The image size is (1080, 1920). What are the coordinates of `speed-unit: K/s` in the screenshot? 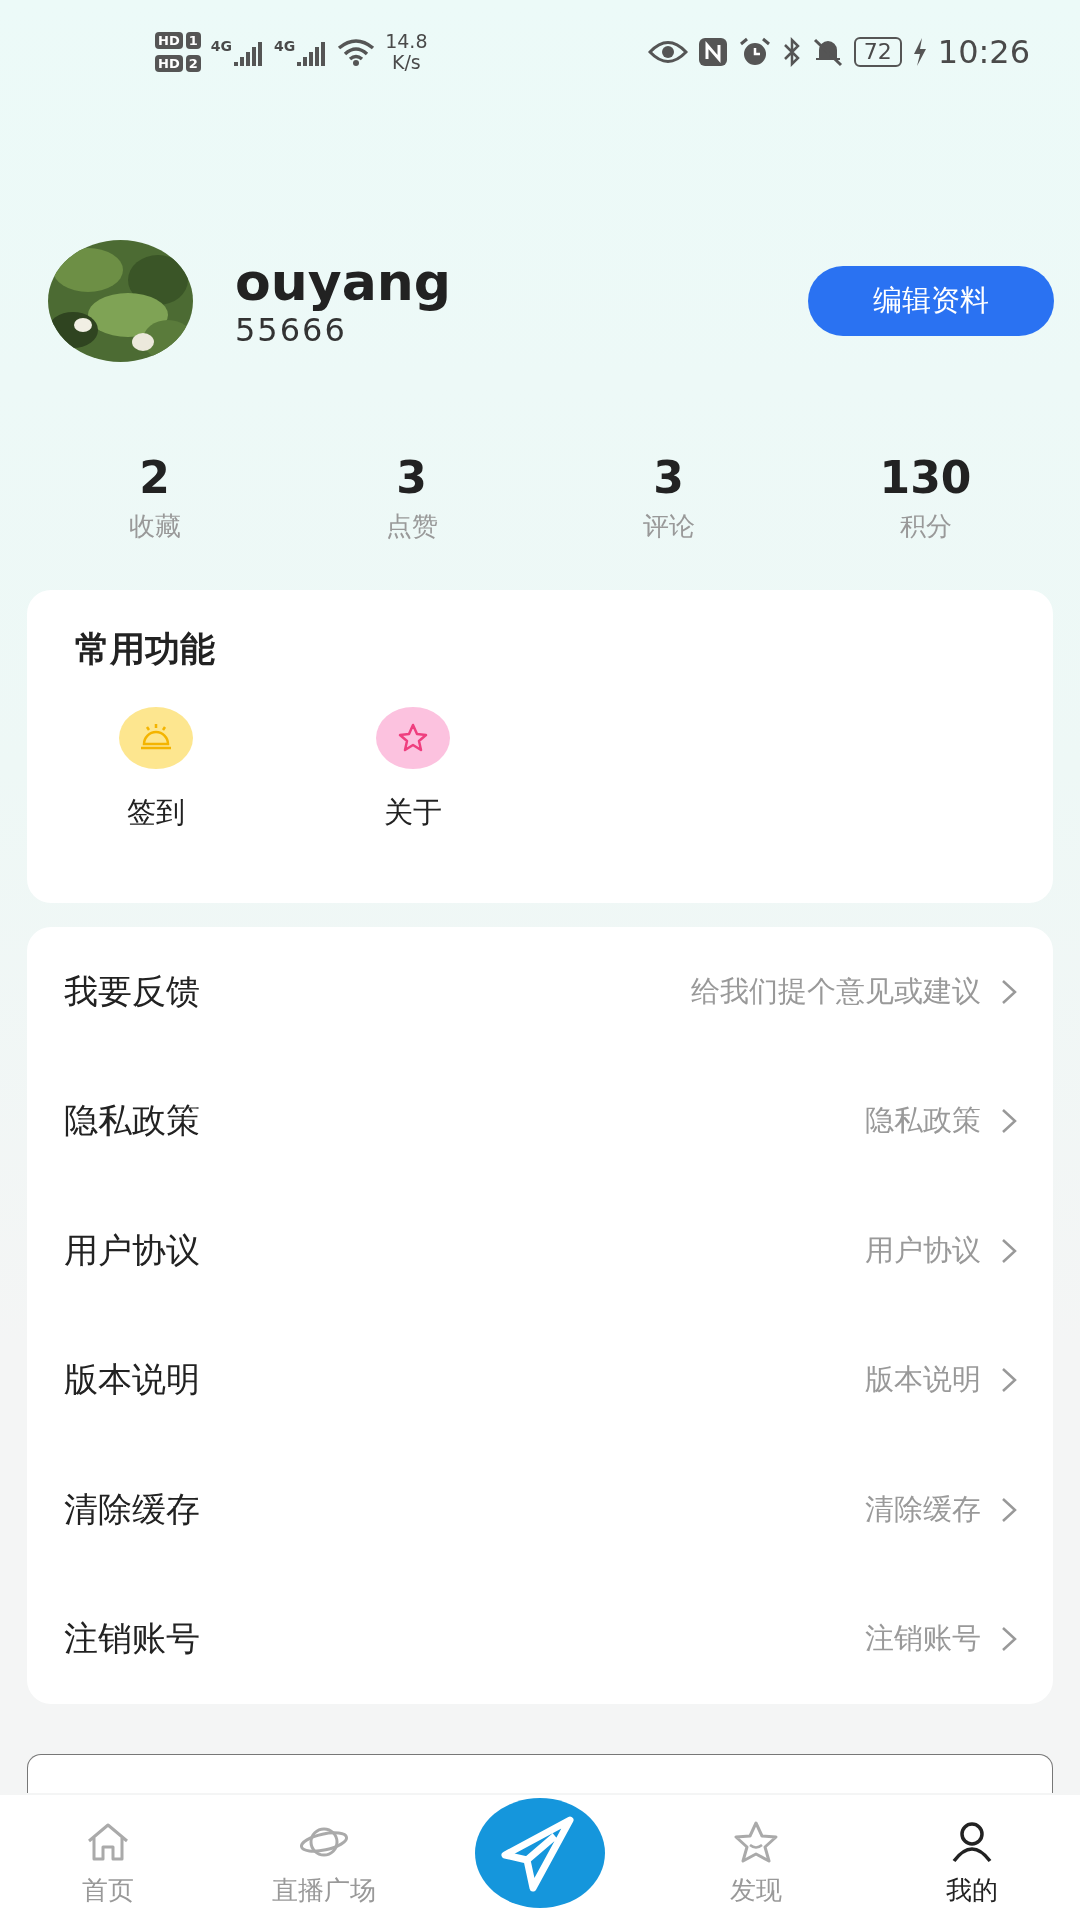 It's located at (406, 62).